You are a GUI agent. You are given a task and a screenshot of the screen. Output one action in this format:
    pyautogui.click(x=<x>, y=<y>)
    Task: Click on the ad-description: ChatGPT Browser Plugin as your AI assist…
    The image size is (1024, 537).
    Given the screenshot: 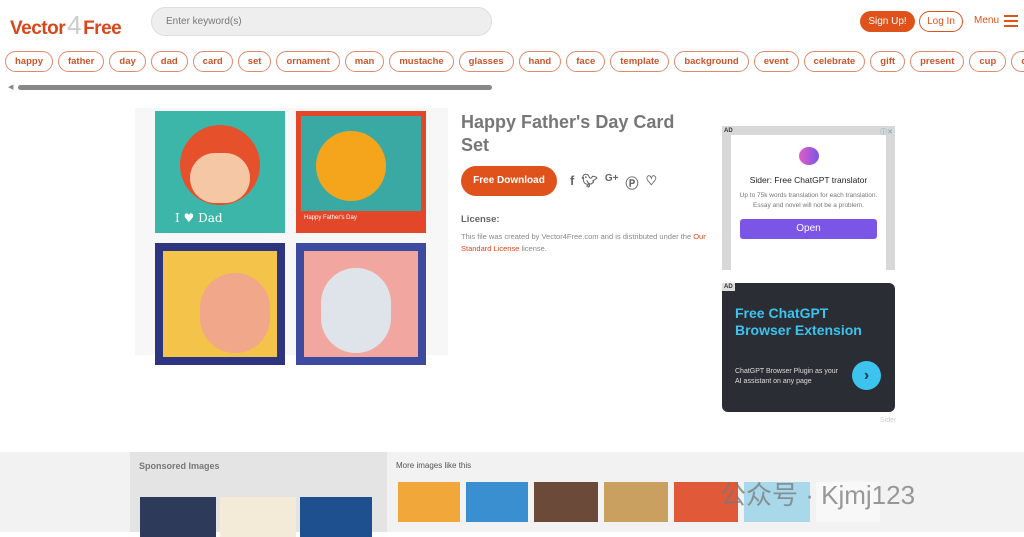 What is the action you would take?
    pyautogui.click(x=786, y=376)
    